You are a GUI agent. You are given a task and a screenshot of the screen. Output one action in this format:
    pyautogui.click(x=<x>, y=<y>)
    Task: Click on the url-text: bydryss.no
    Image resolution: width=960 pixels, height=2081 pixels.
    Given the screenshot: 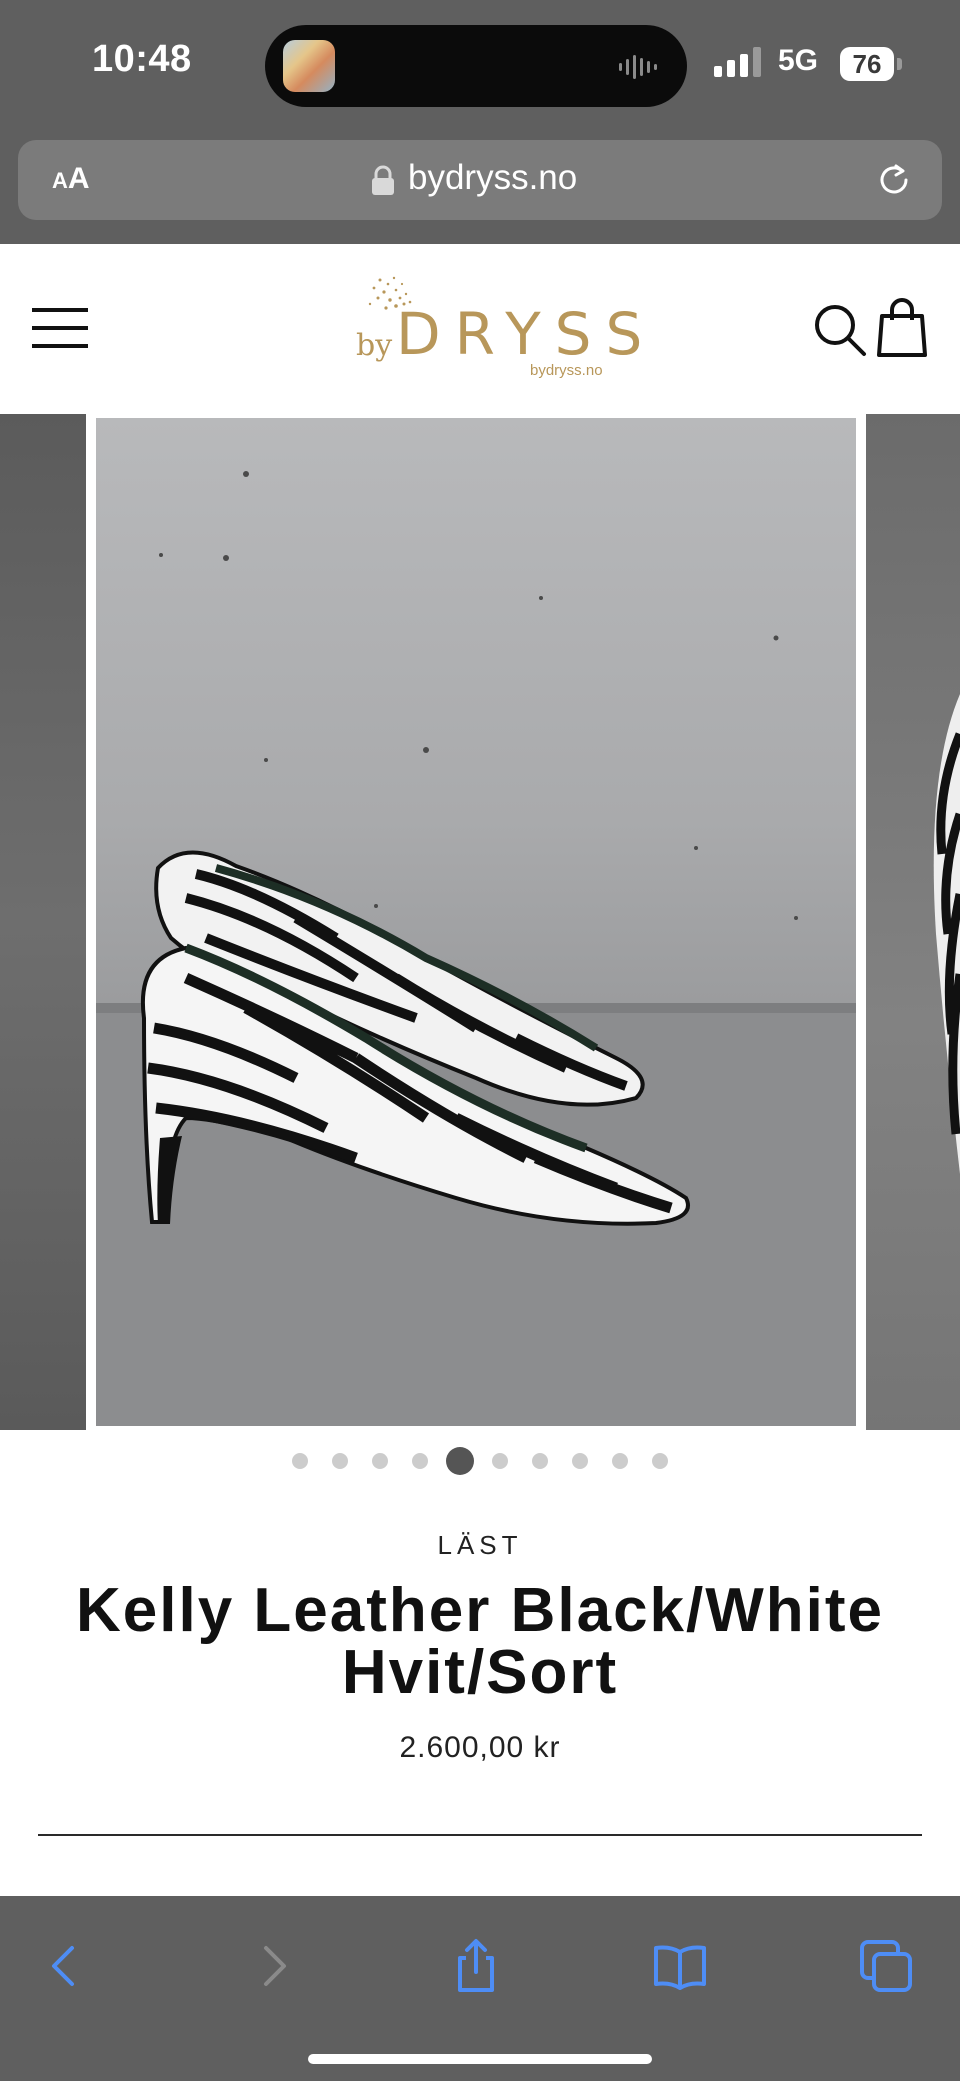 What is the action you would take?
    pyautogui.click(x=492, y=178)
    